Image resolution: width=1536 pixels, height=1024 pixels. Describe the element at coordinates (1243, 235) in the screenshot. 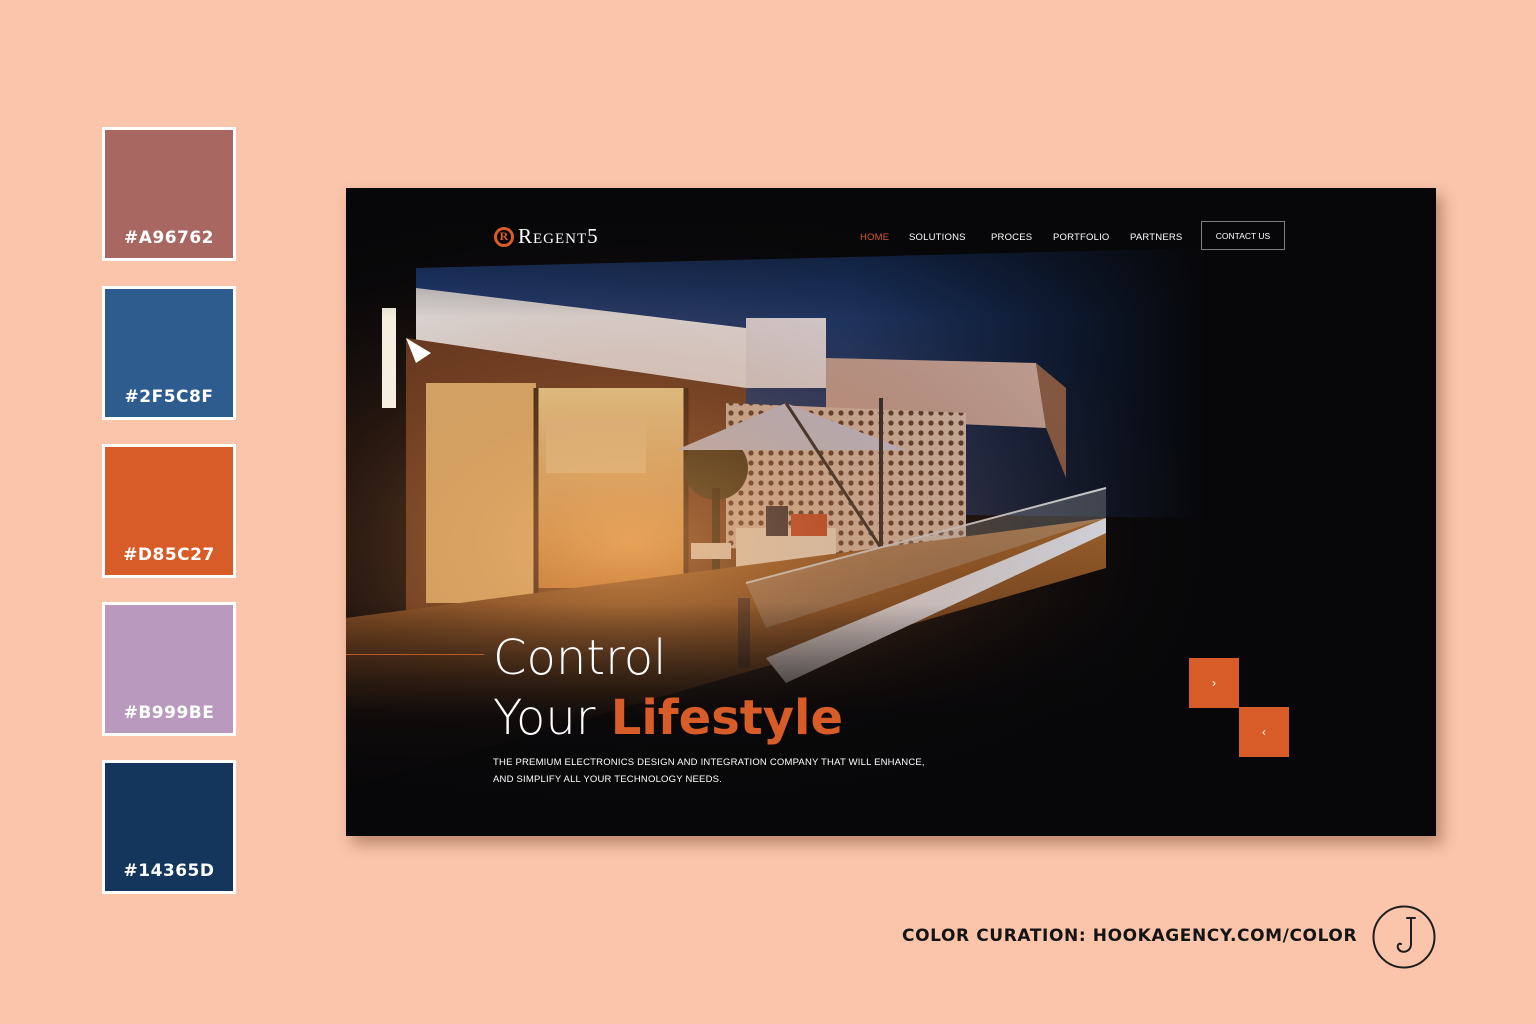

I see `contact-us-button: CONTACT US` at that location.